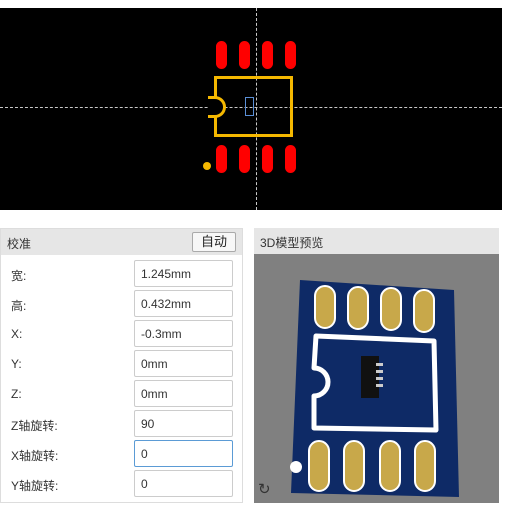  Describe the element at coordinates (122, 304) in the screenshot. I see `height-row: 高:` at that location.